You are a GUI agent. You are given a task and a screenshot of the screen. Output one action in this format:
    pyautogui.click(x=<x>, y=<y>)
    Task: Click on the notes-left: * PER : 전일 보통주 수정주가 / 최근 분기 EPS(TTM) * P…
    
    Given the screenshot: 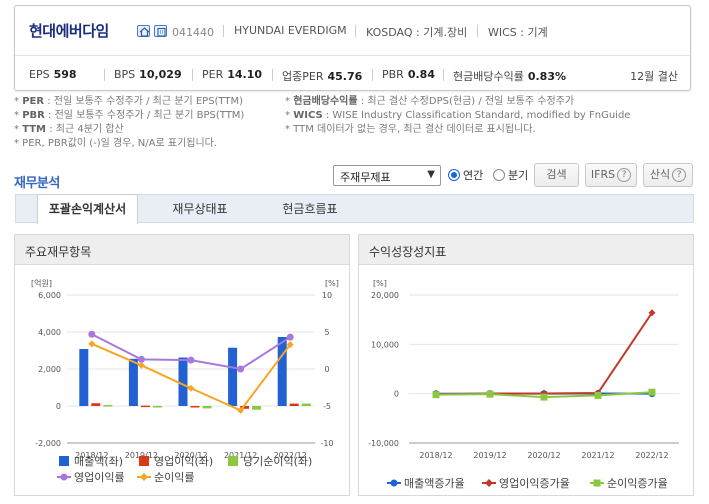 What is the action you would take?
    pyautogui.click(x=129, y=123)
    